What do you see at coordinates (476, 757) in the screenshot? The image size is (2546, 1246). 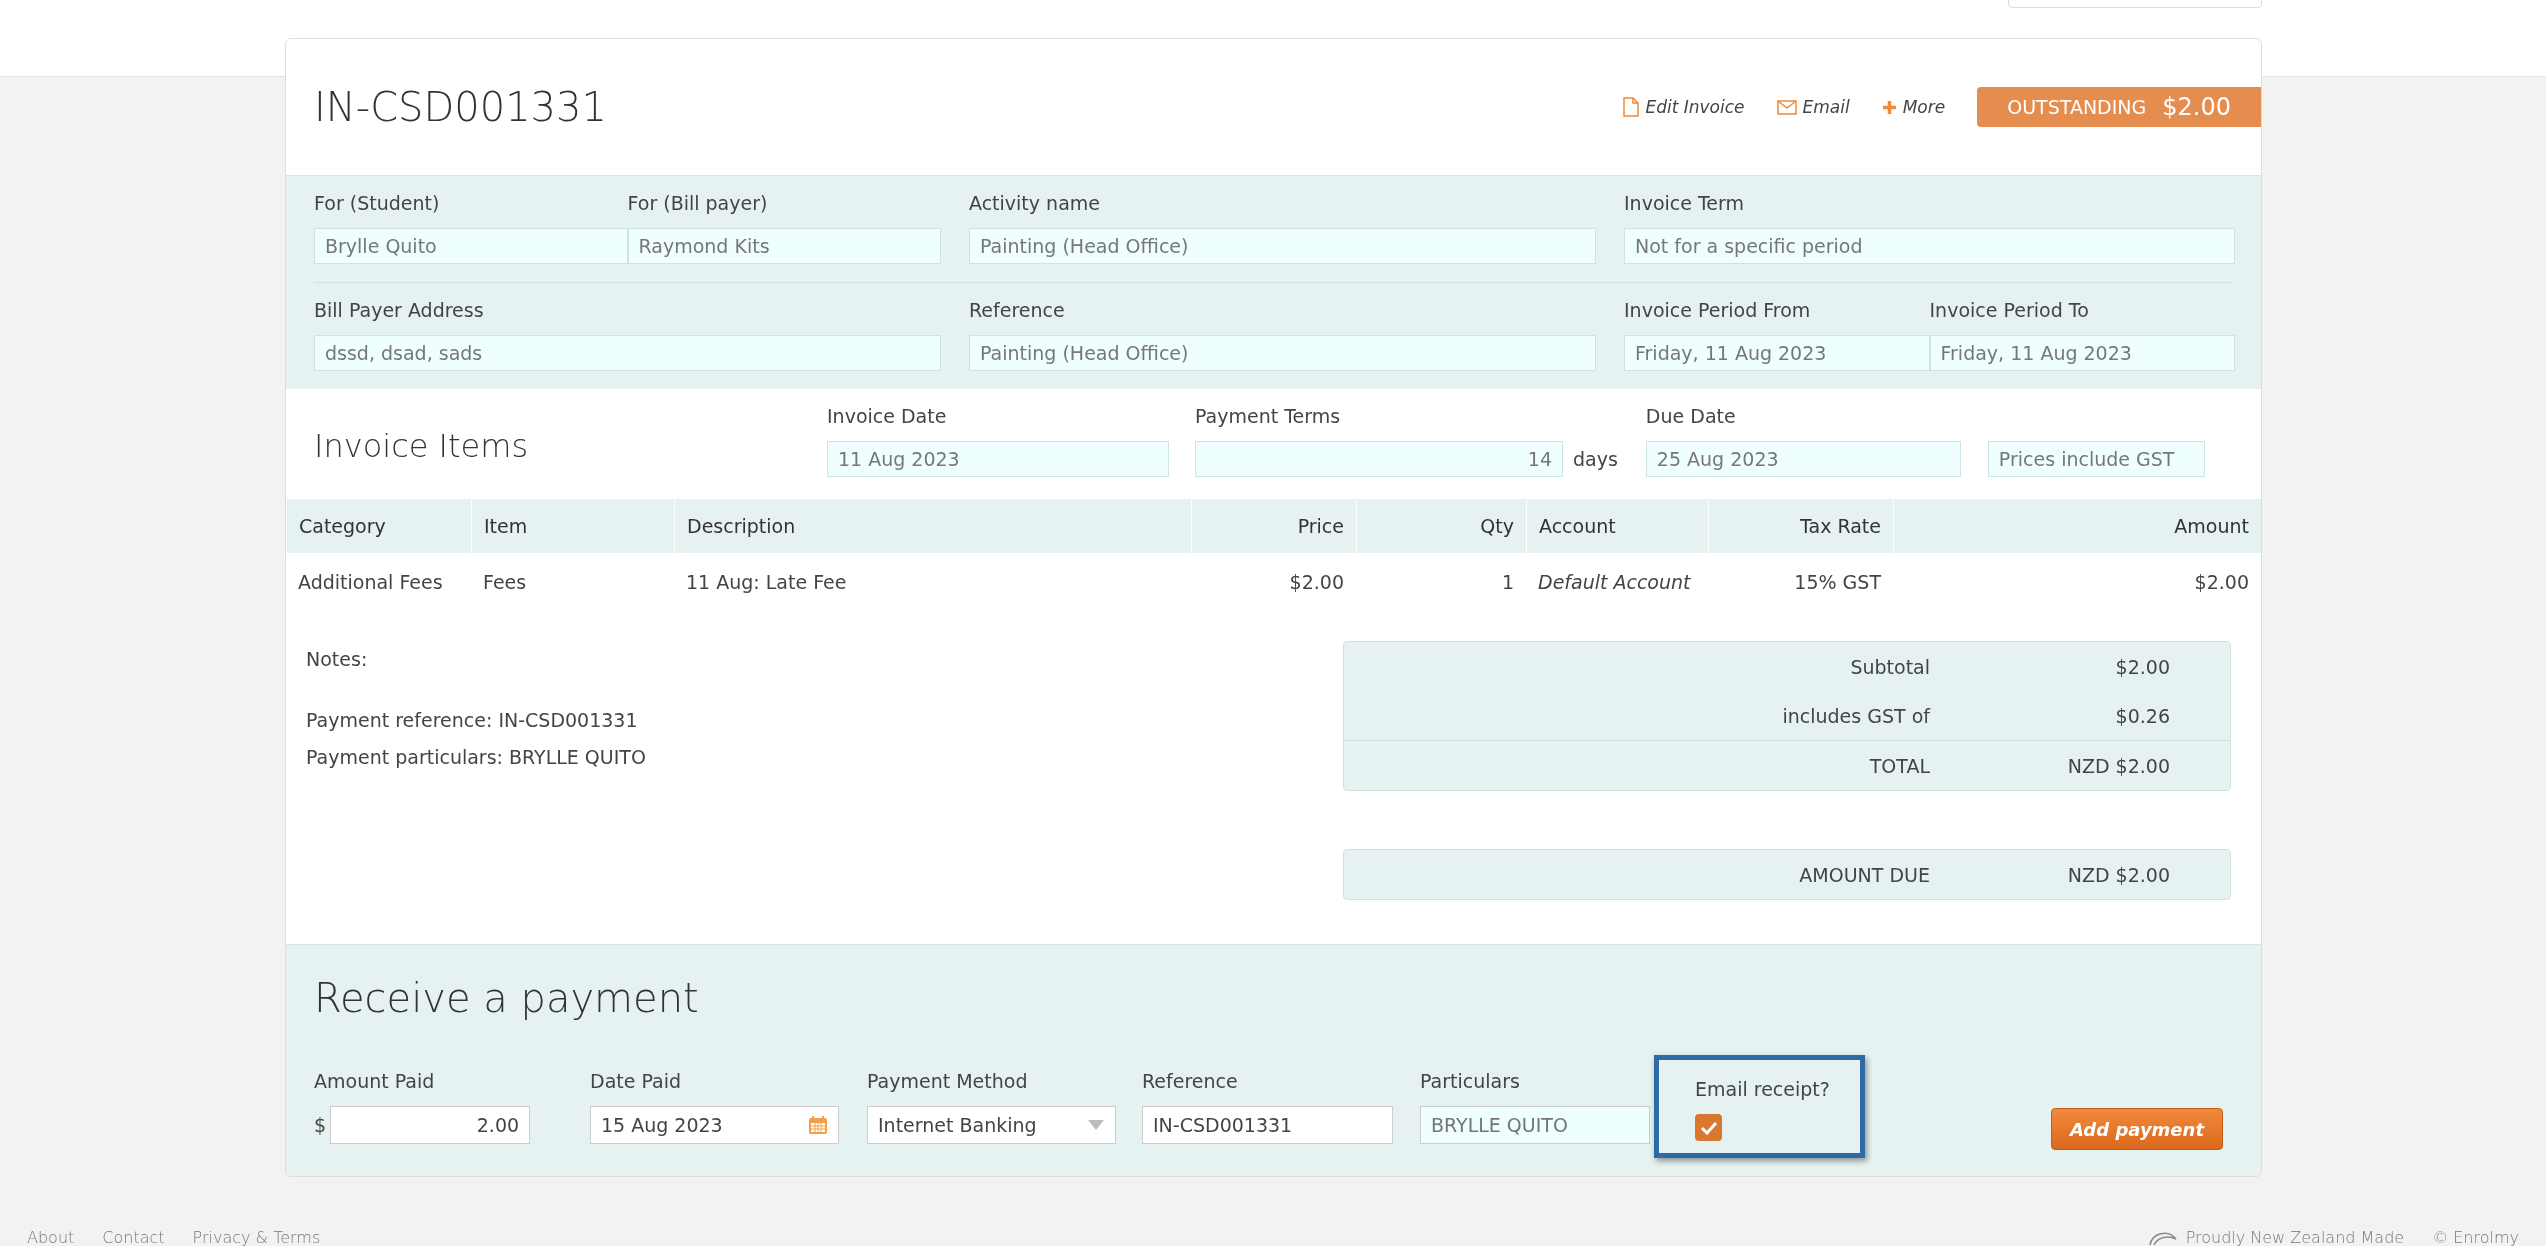 I see `note-line: Payment particulars: BRYLLE QUITO` at bounding box center [476, 757].